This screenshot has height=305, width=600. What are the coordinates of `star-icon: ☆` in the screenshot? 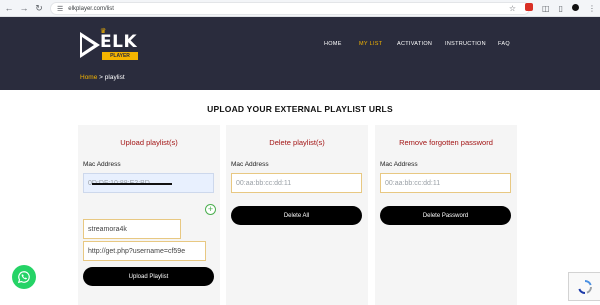 It's located at (512, 8).